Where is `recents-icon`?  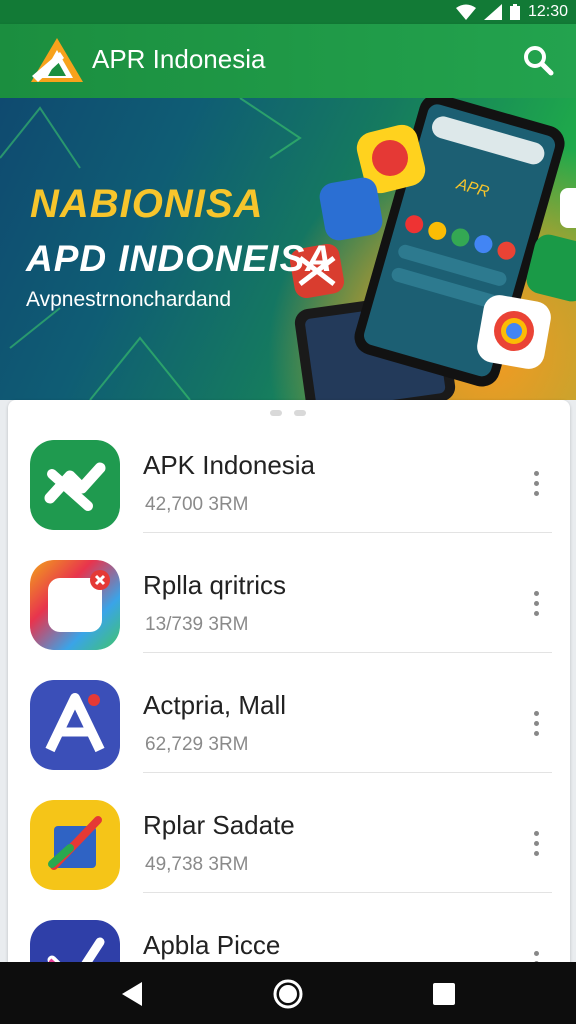
recents-icon is located at coordinates (444, 994).